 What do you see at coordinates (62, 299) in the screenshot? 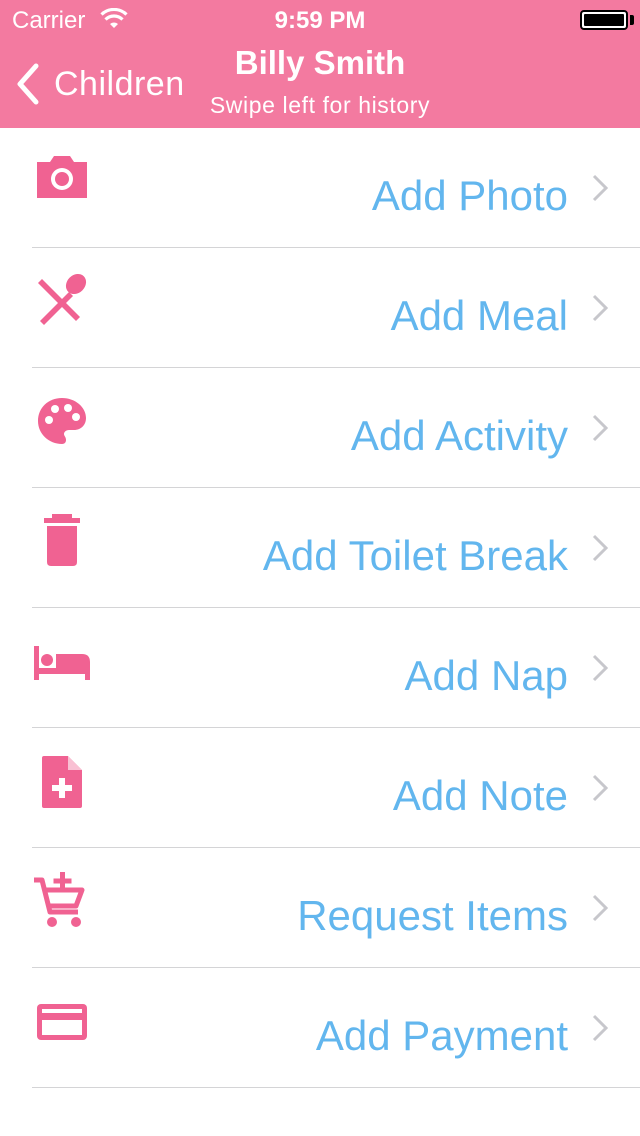
I see `utensils-icon` at bounding box center [62, 299].